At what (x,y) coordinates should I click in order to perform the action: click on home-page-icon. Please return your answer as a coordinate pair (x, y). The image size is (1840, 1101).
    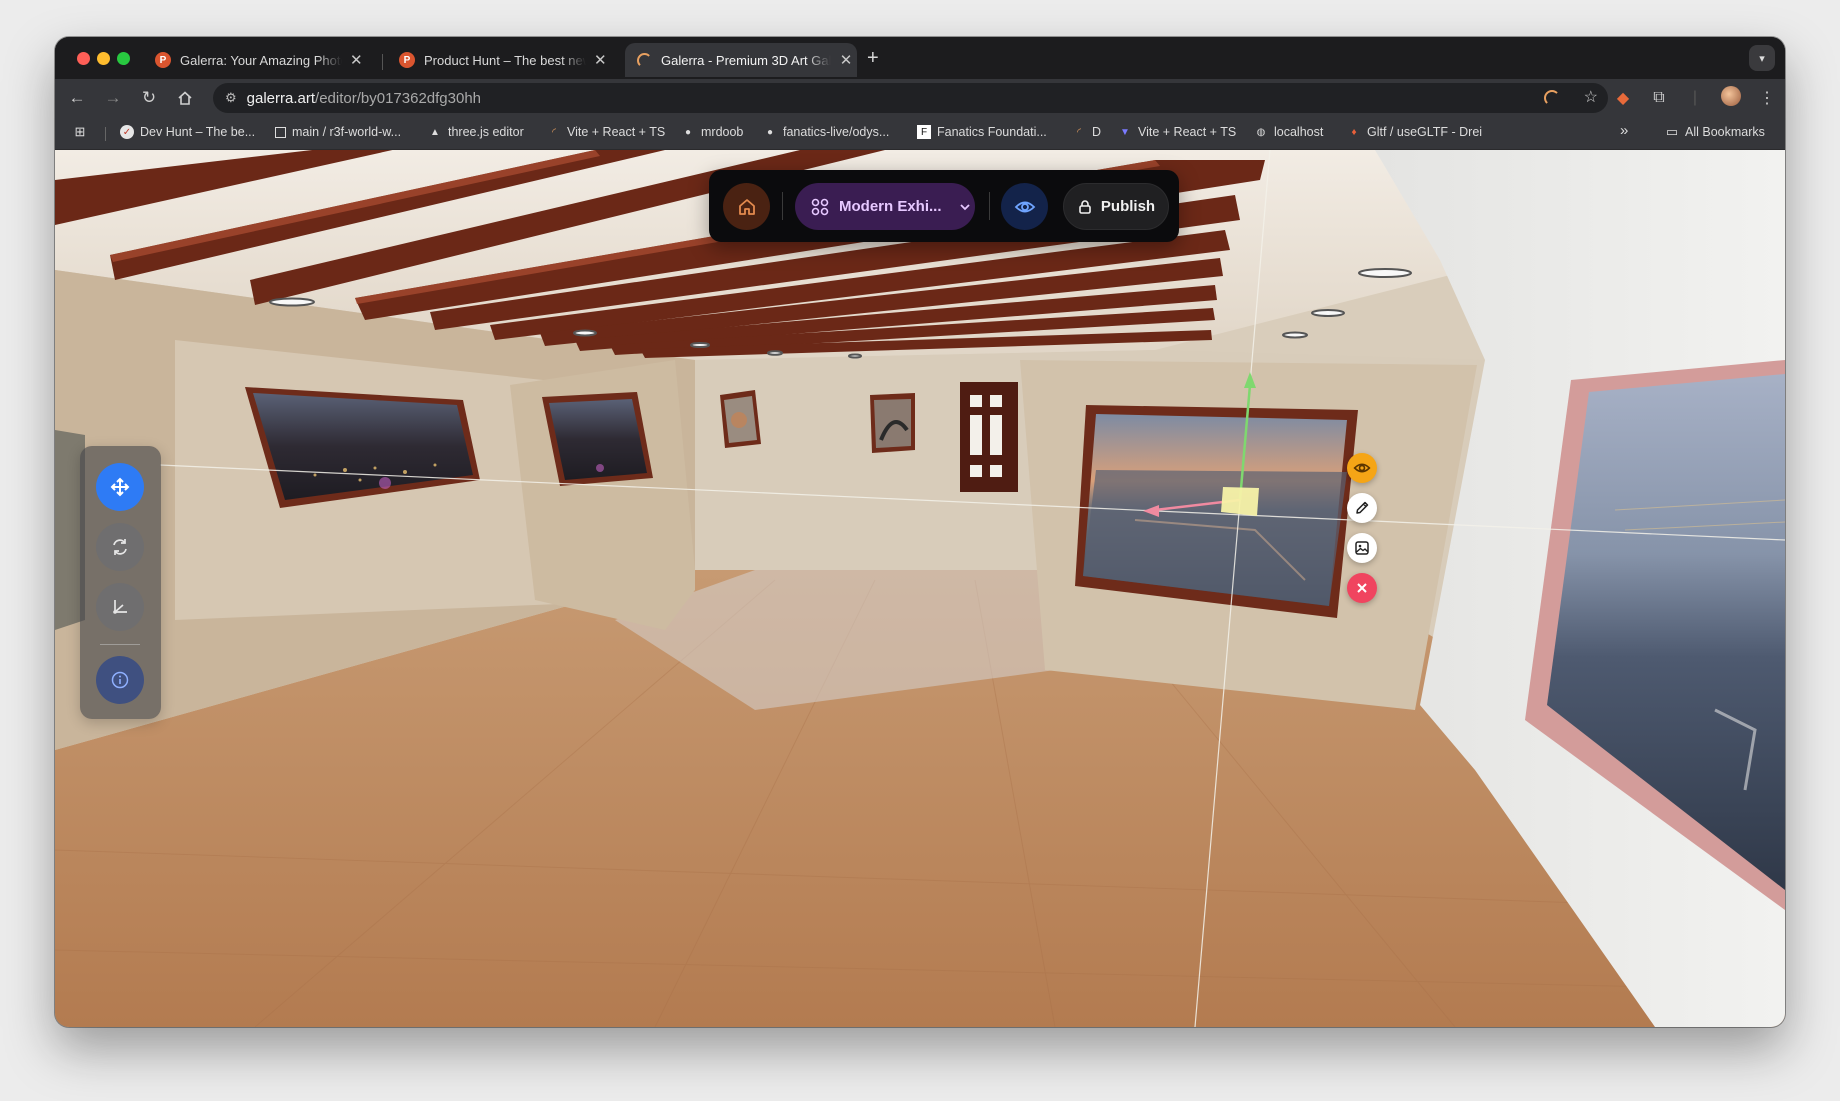
    Looking at the image, I should click on (185, 98).